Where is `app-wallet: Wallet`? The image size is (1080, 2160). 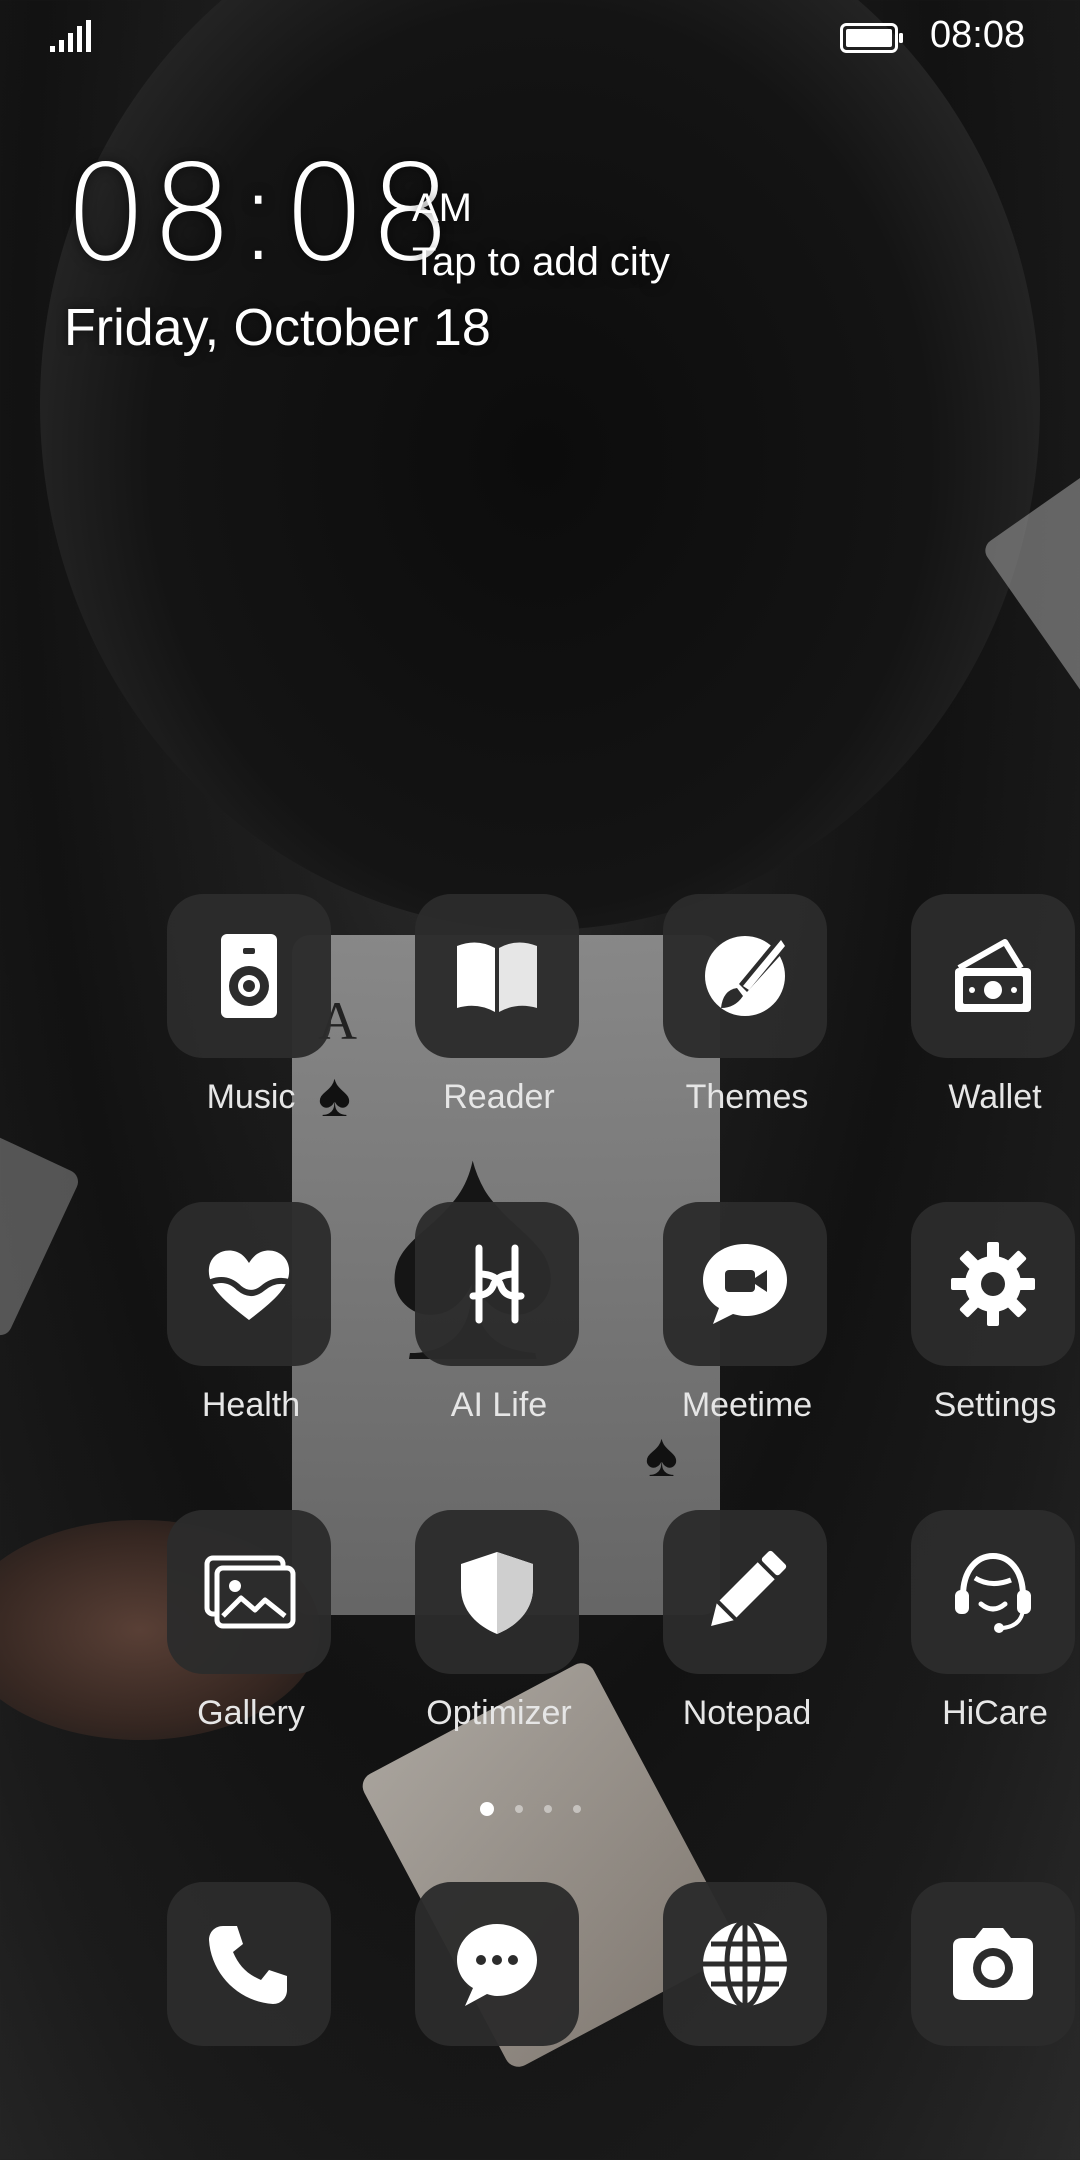
app-wallet: Wallet is located at coordinates (982, 1009).